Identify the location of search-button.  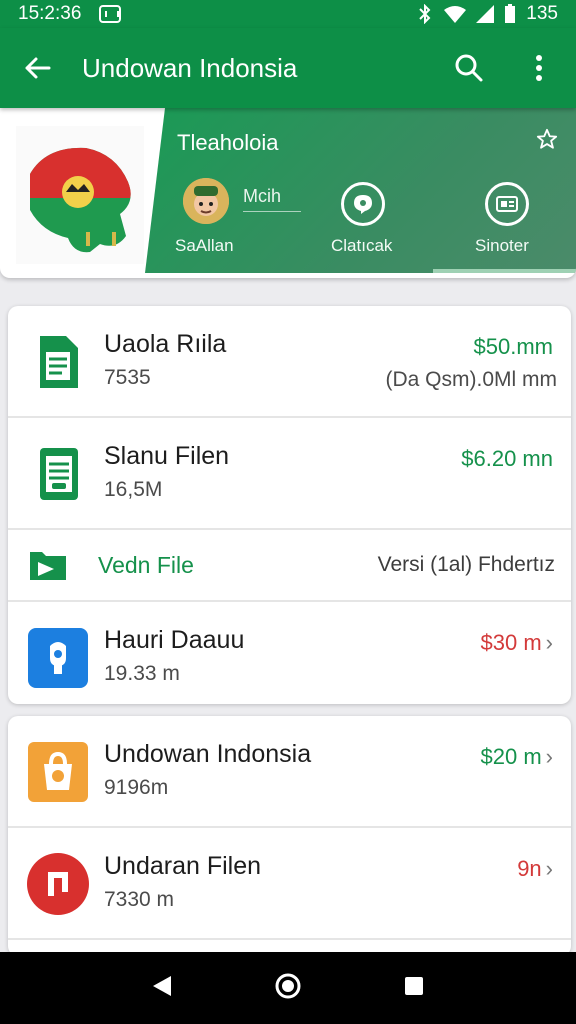
(469, 68).